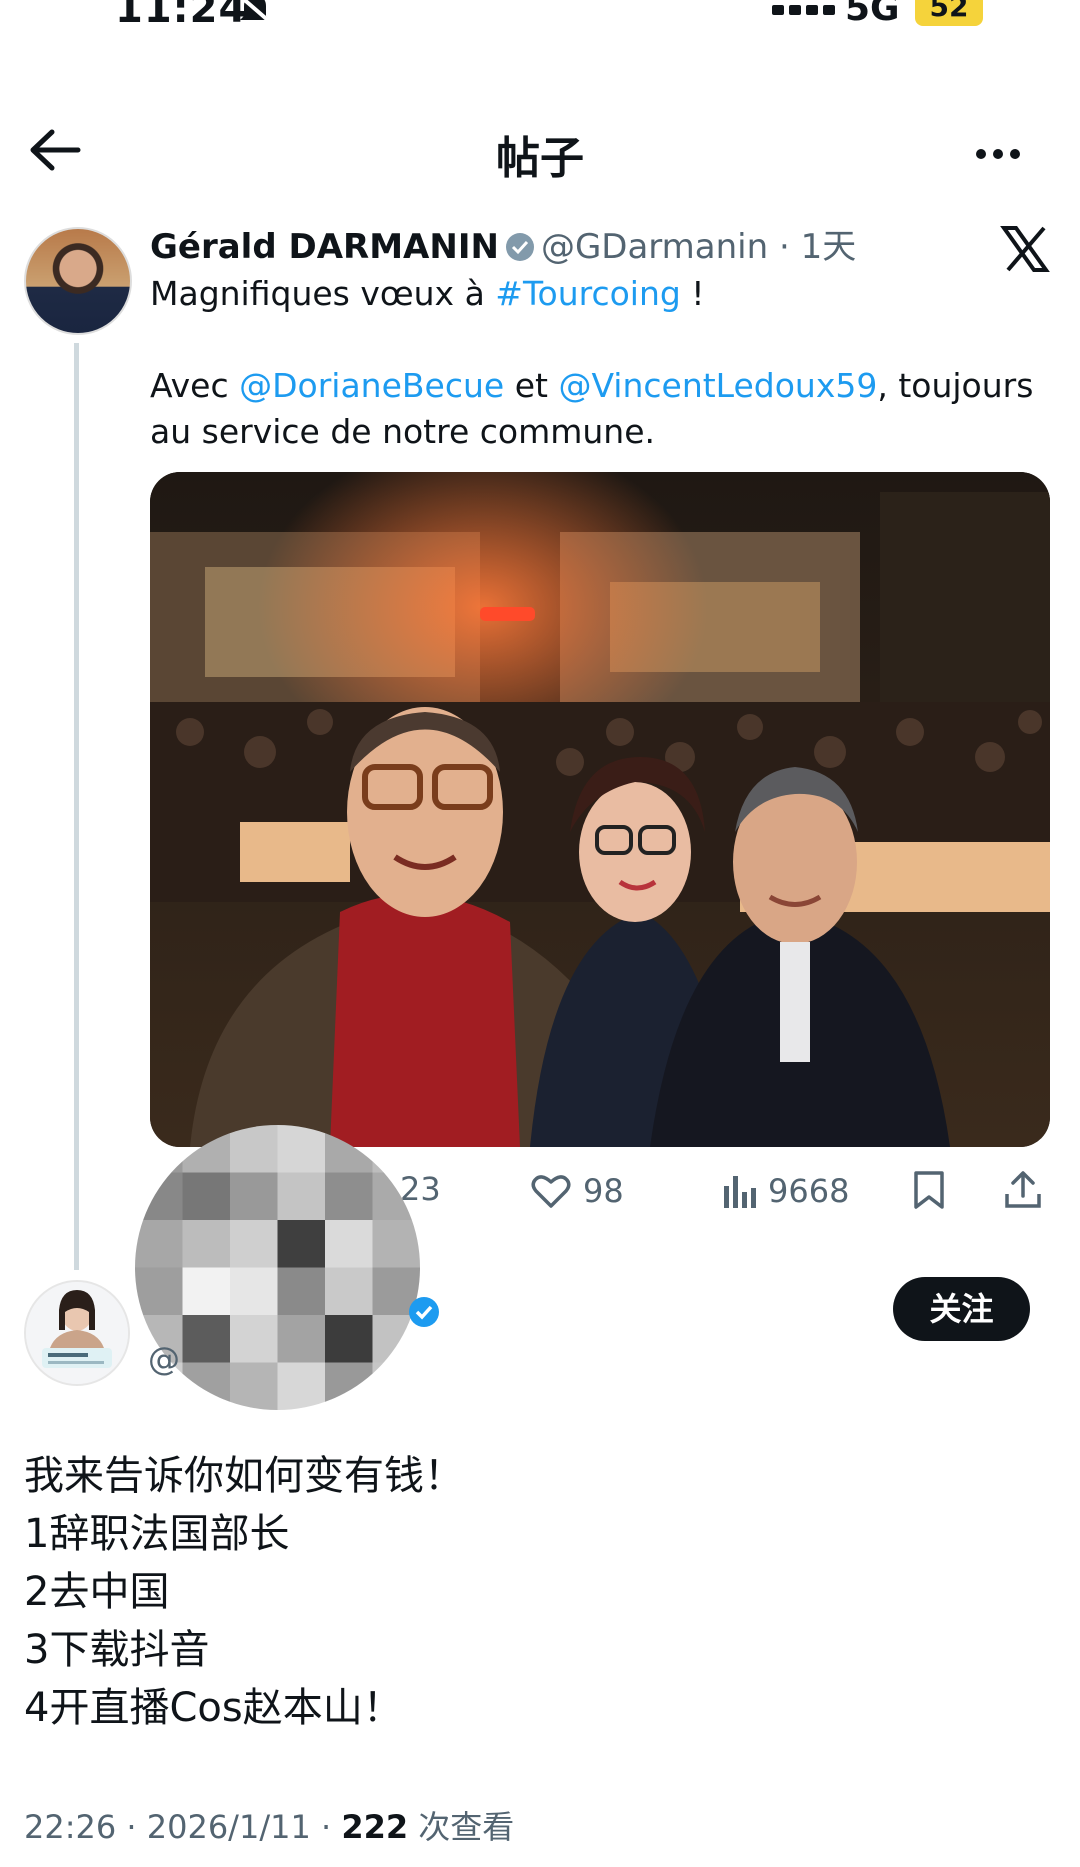  I want to click on author-avatar, so click(78, 281).